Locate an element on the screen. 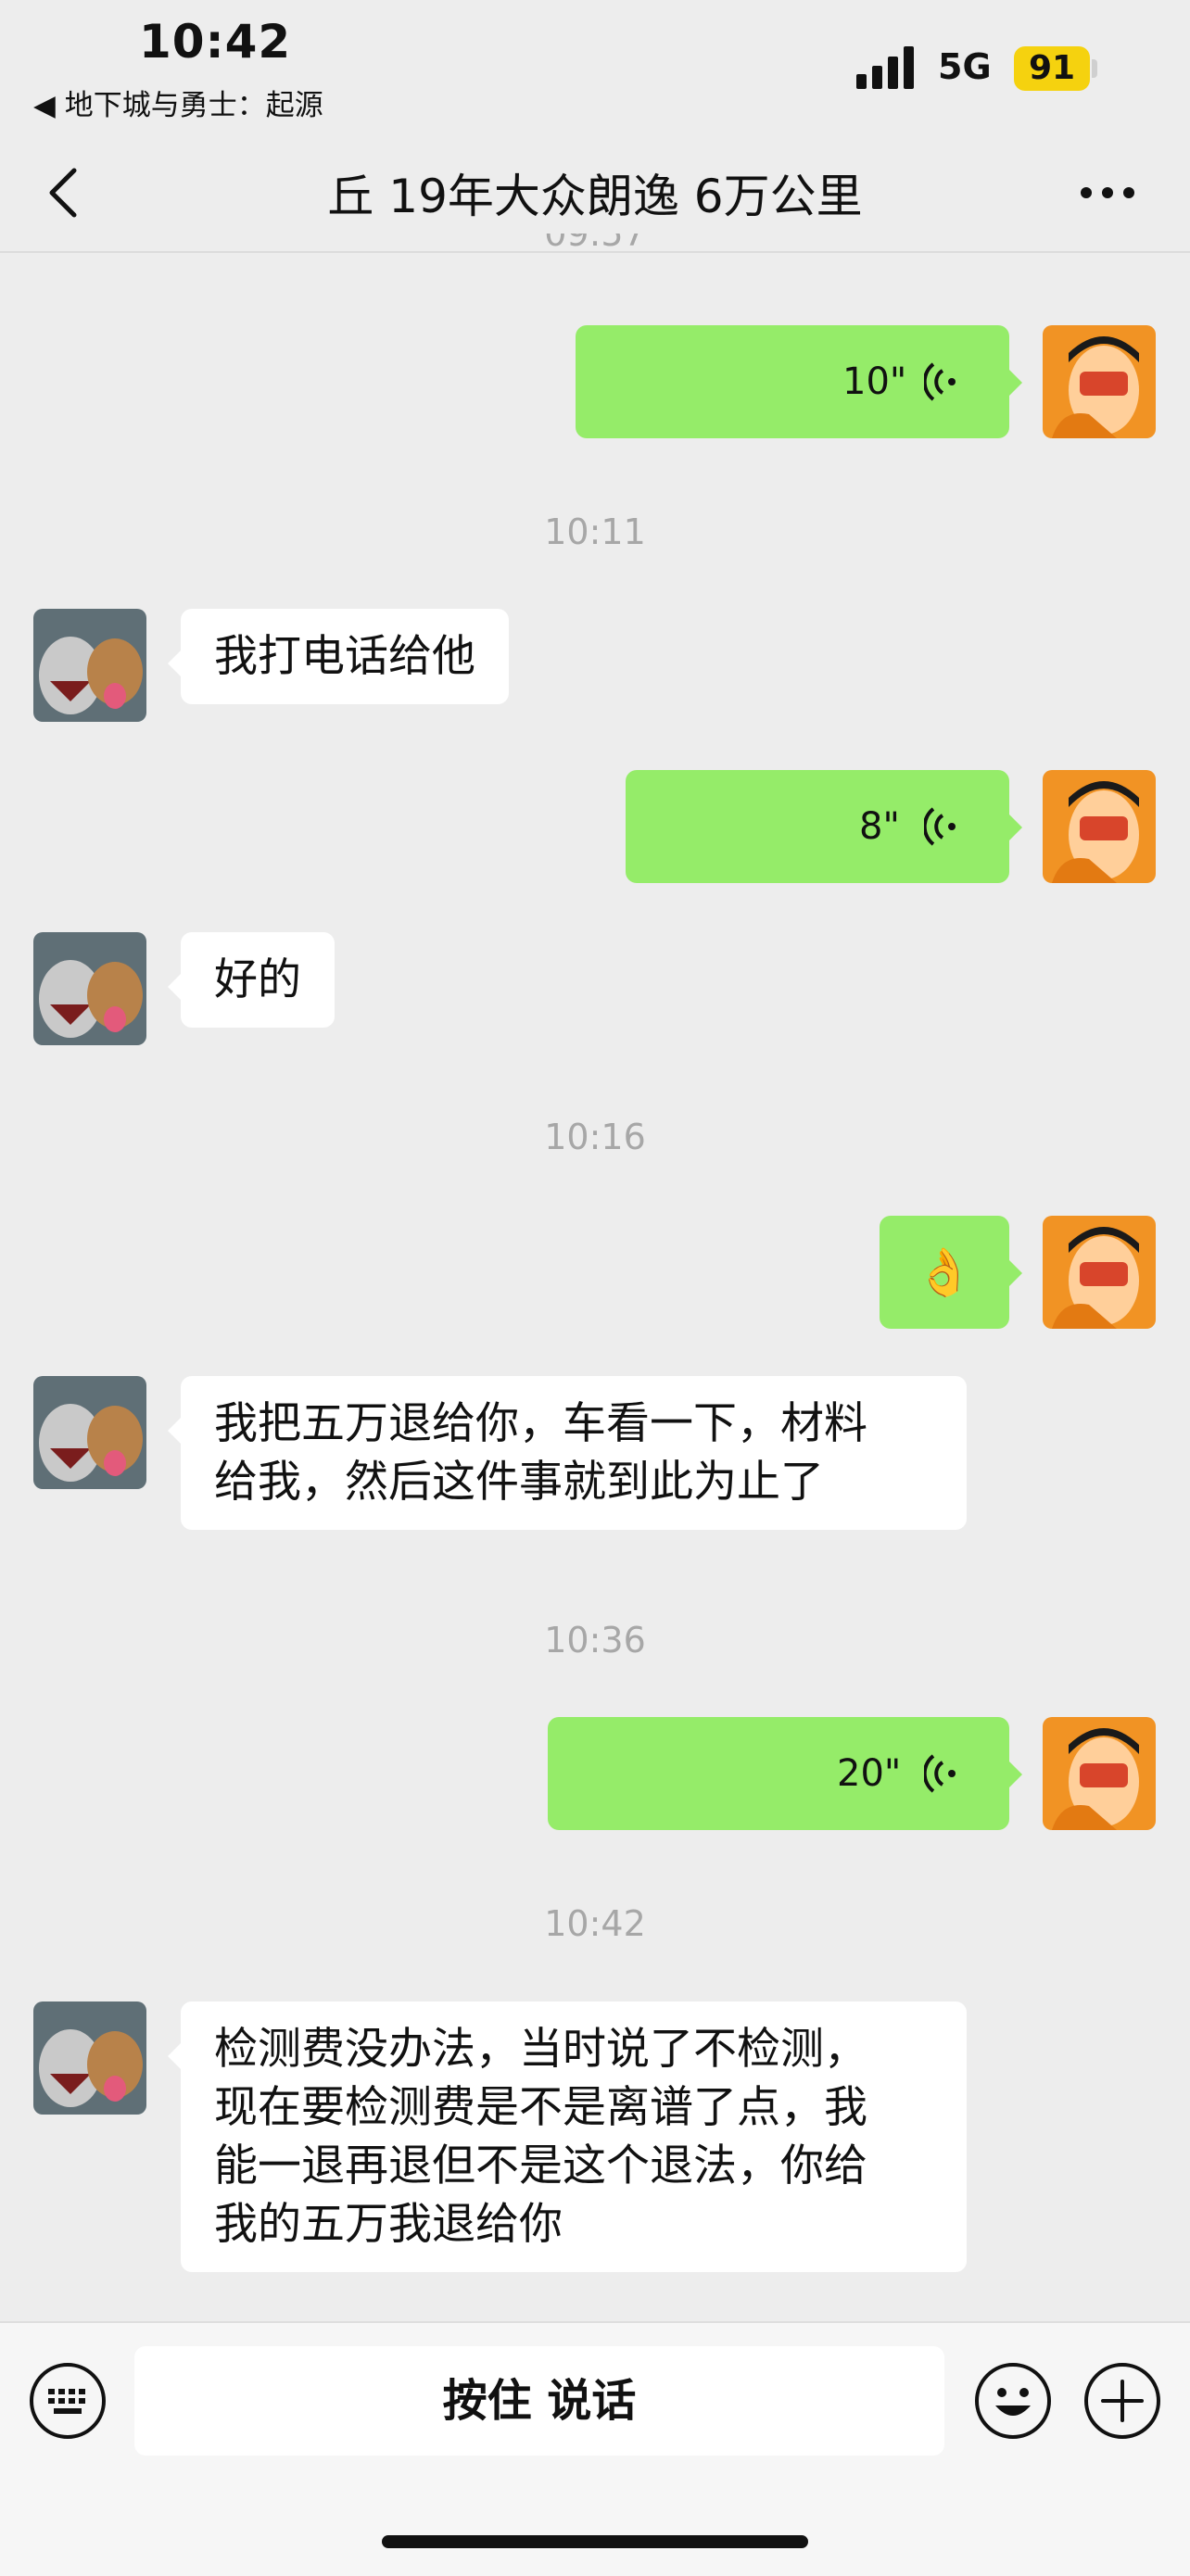 Image resolution: width=1190 pixels, height=2576 pixels. more-dots-icon is located at coordinates (1107, 192).